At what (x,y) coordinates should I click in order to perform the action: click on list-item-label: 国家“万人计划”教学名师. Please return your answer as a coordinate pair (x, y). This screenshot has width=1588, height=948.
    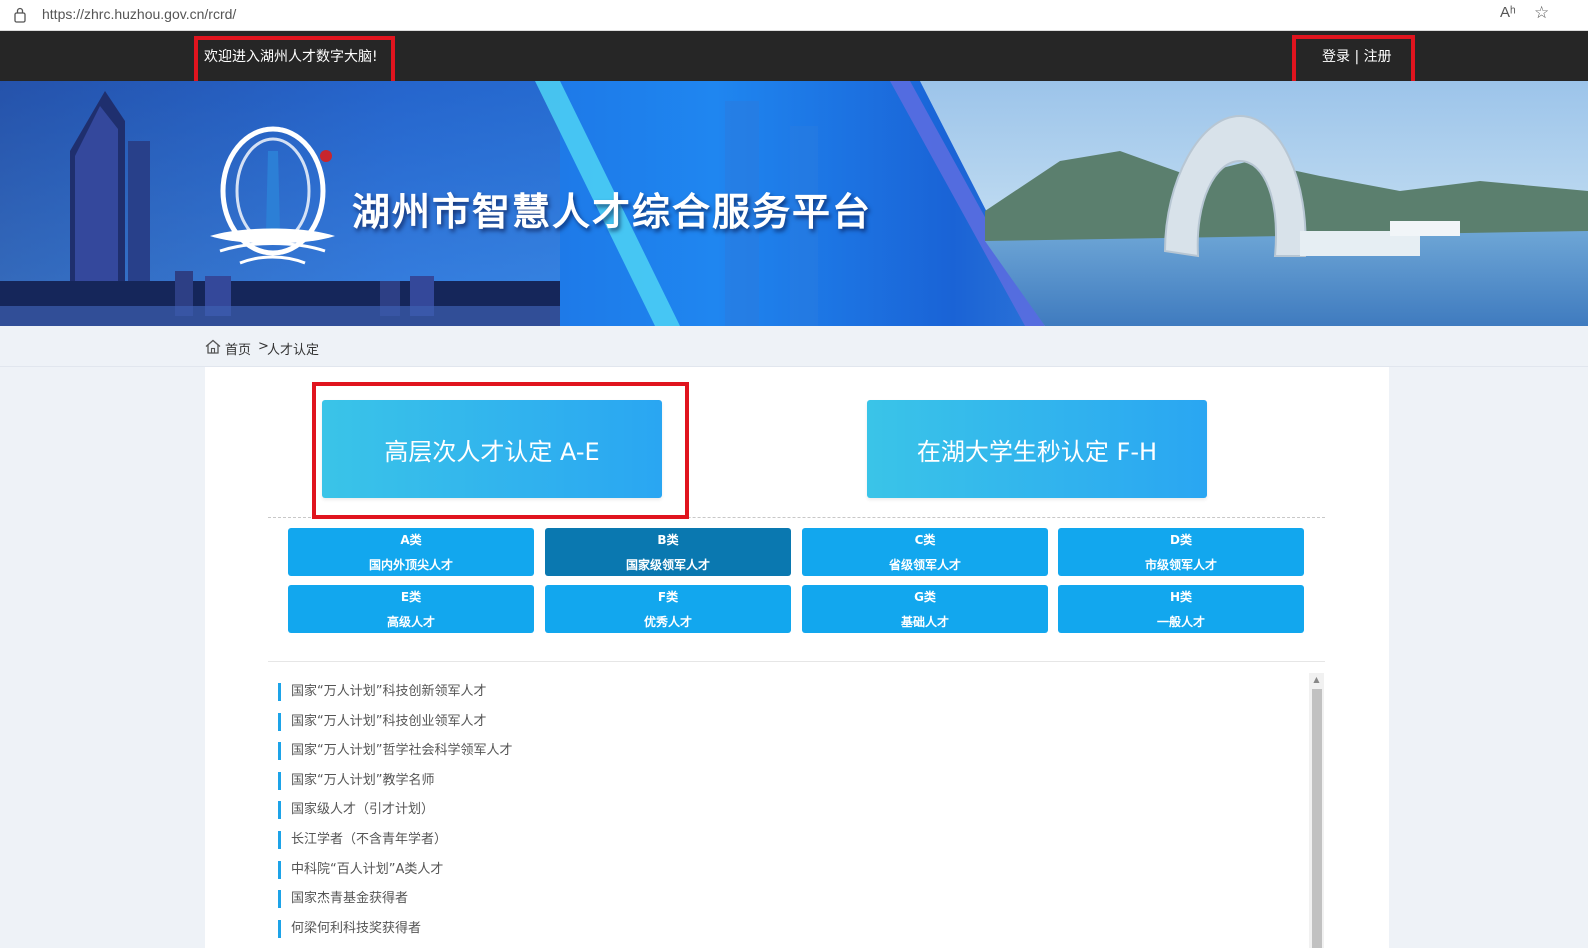
    Looking at the image, I should click on (363, 780).